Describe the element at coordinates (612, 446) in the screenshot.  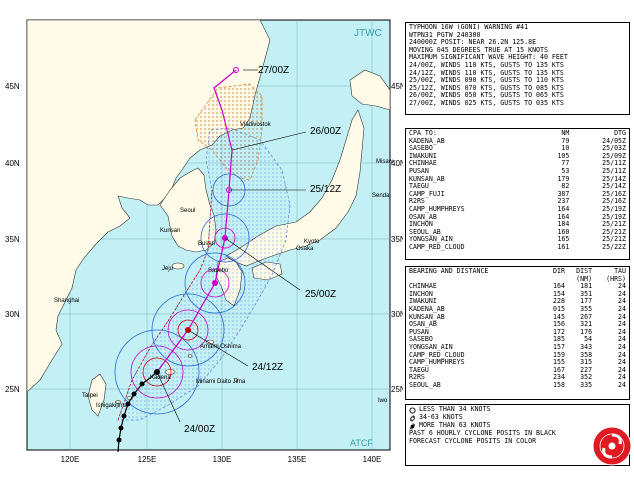
I see `jtwc-seal-logo` at that location.